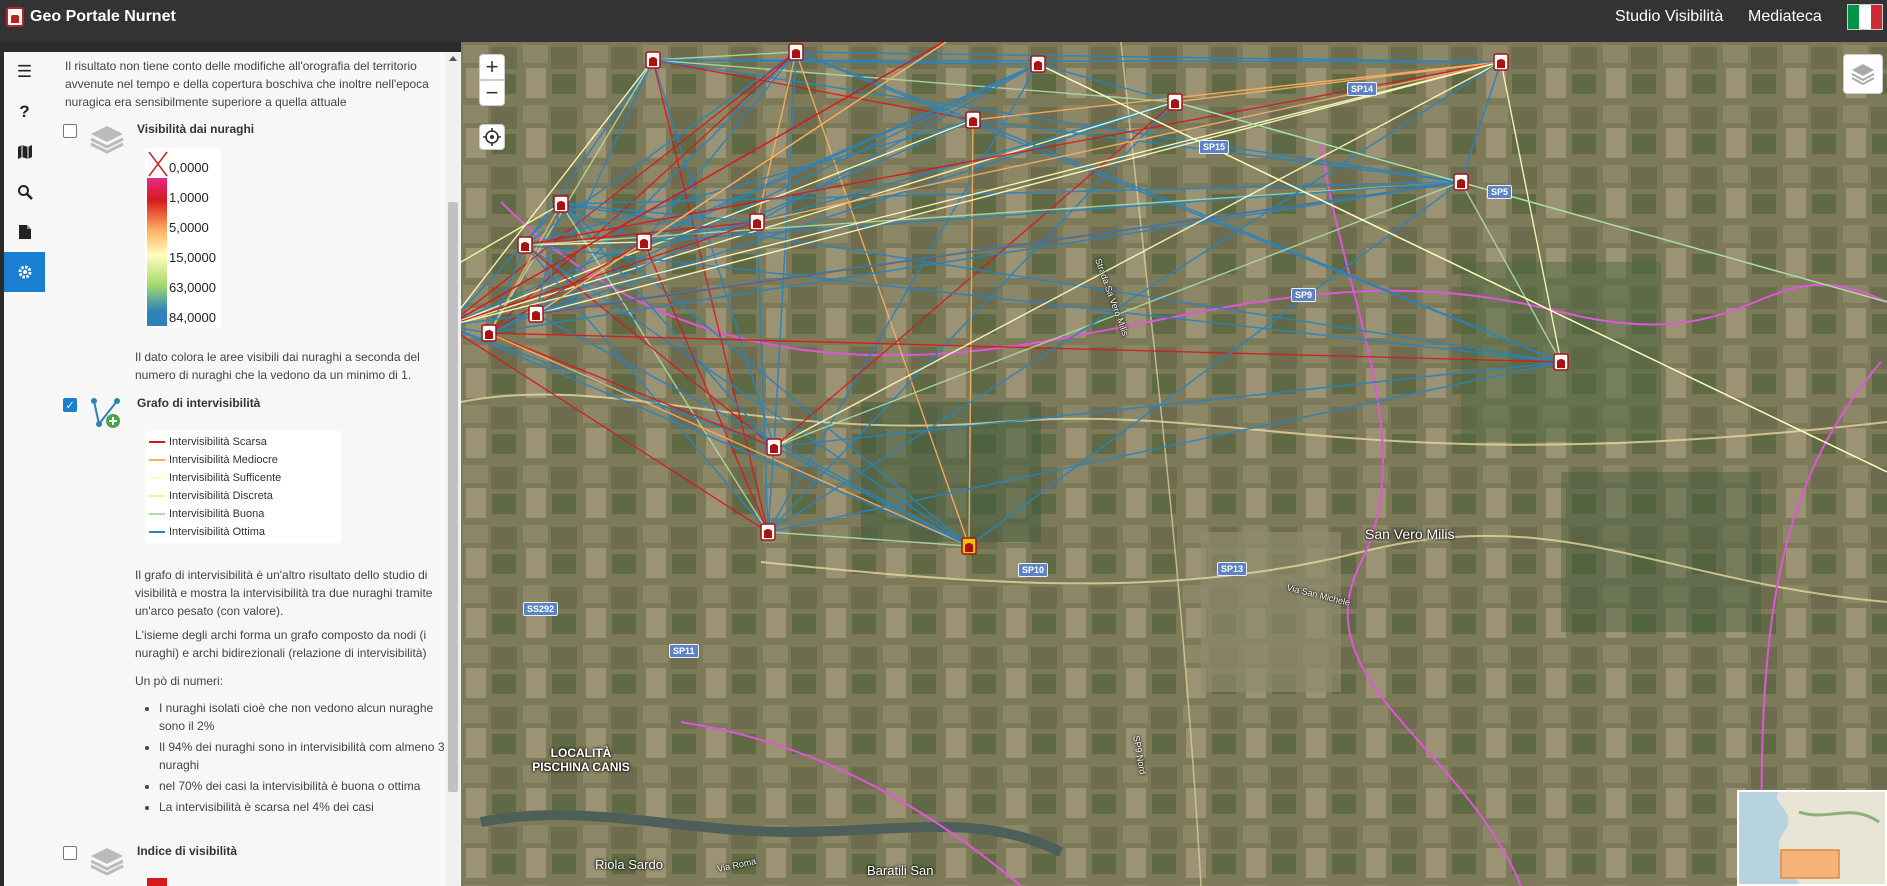  What do you see at coordinates (541, 609) in the screenshot?
I see `road-label-ss292: SS292` at bounding box center [541, 609].